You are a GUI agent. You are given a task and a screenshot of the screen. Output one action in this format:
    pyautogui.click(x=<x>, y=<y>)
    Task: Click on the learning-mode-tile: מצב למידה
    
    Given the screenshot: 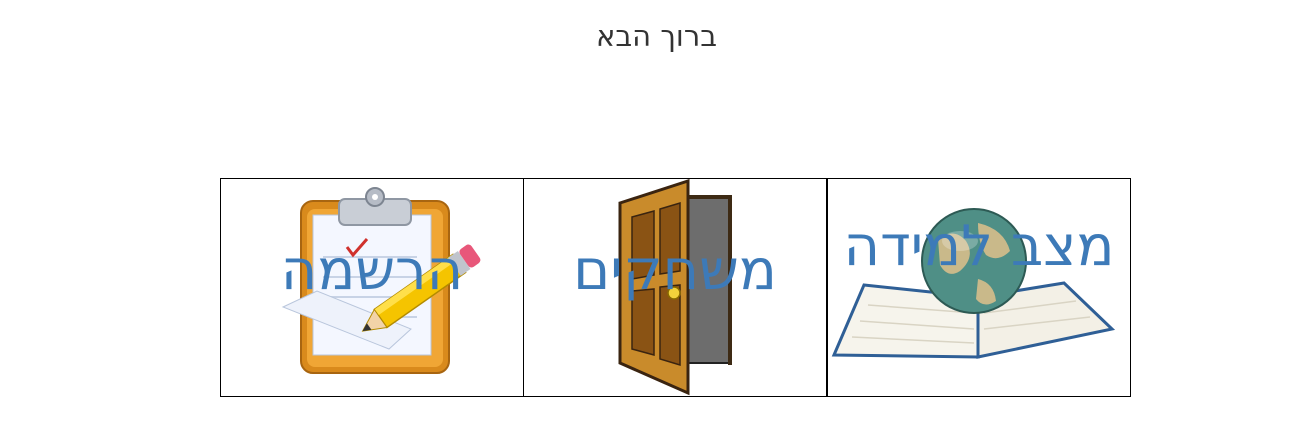 What is the action you would take?
    pyautogui.click(x=979, y=287)
    